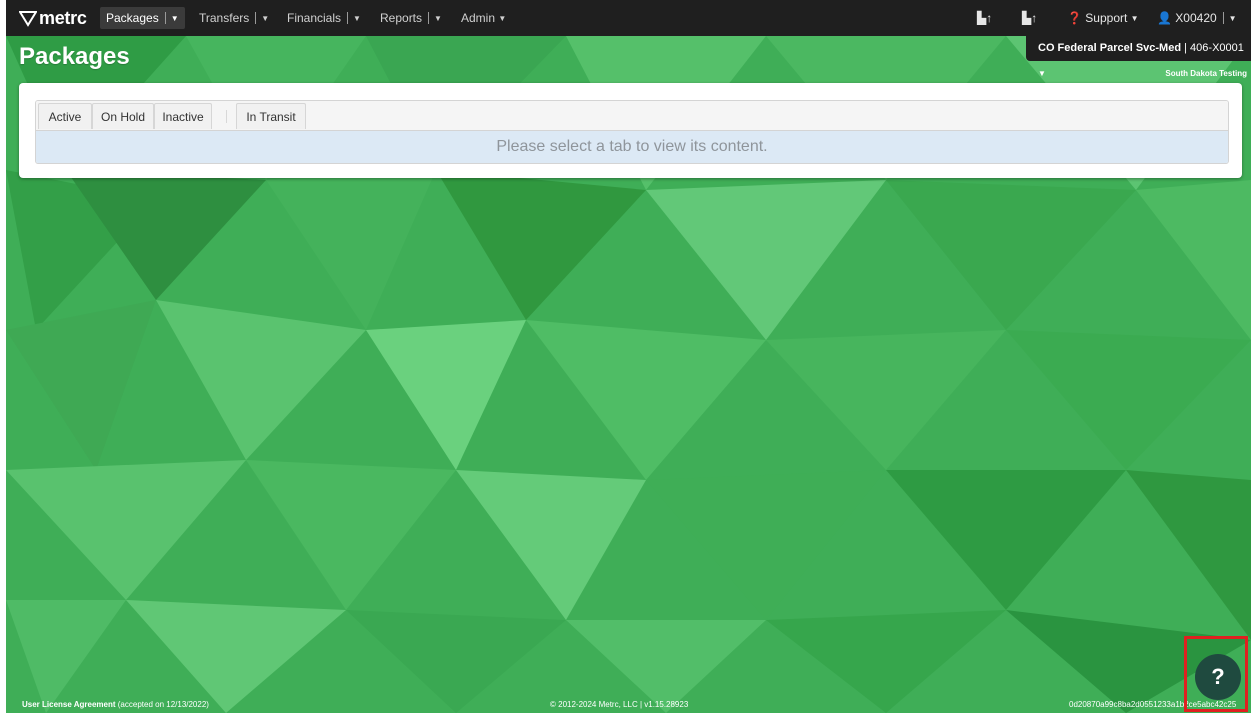 This screenshot has height=713, width=1251. I want to click on support-label: Support, so click(1106, 18).